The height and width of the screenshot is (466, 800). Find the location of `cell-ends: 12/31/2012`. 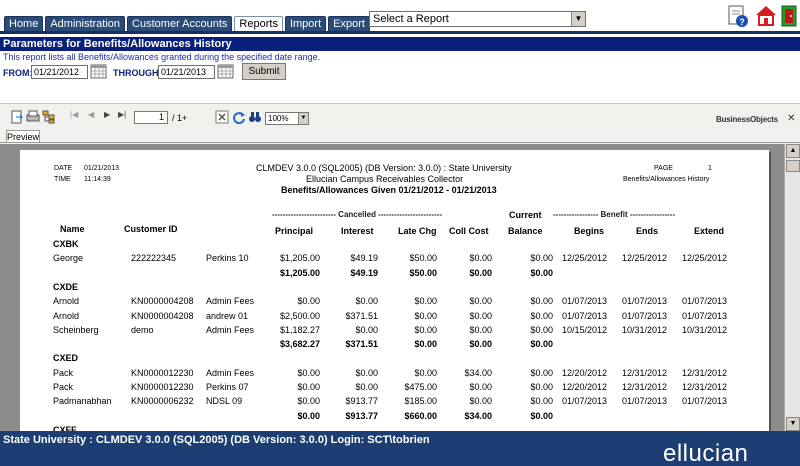

cell-ends: 12/31/2012 is located at coordinates (645, 372).